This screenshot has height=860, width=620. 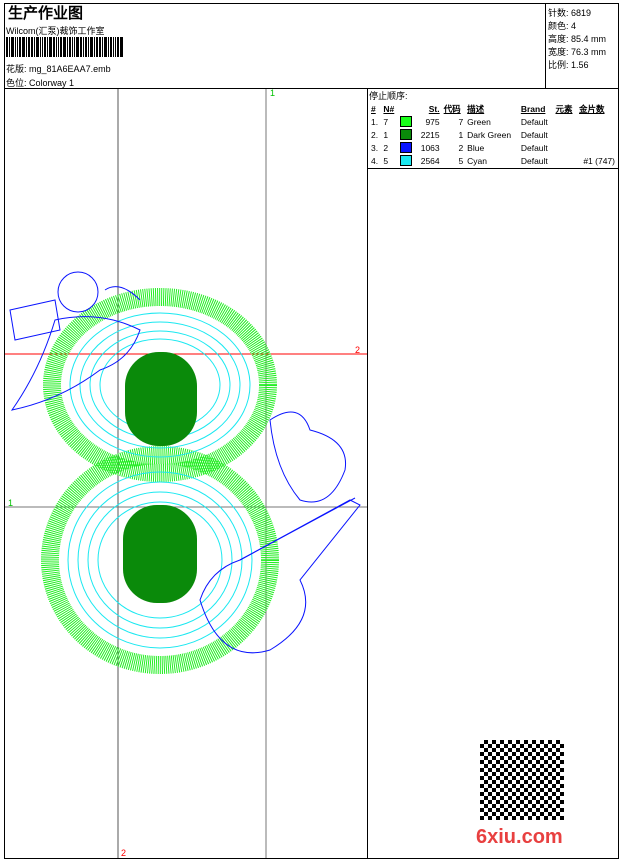 What do you see at coordinates (160, 554) in the screenshot?
I see `lower-hole` at bounding box center [160, 554].